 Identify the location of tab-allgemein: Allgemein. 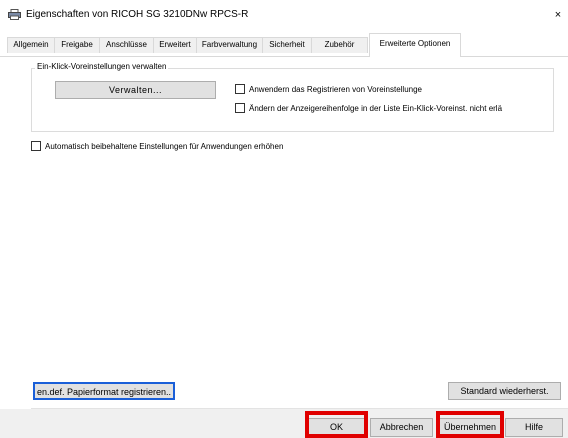
(31, 45).